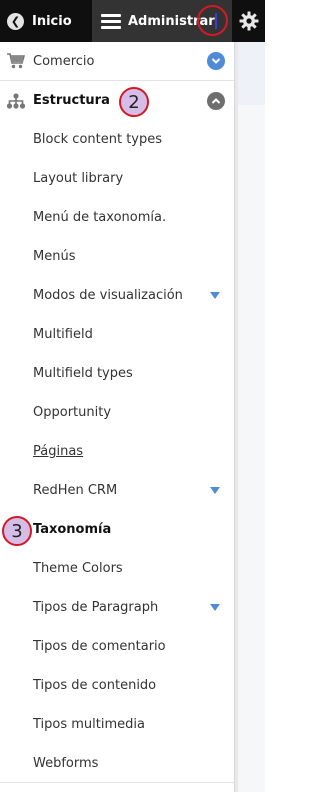 This screenshot has height=792, width=320. I want to click on submenu-label: Block content types, so click(98, 139).